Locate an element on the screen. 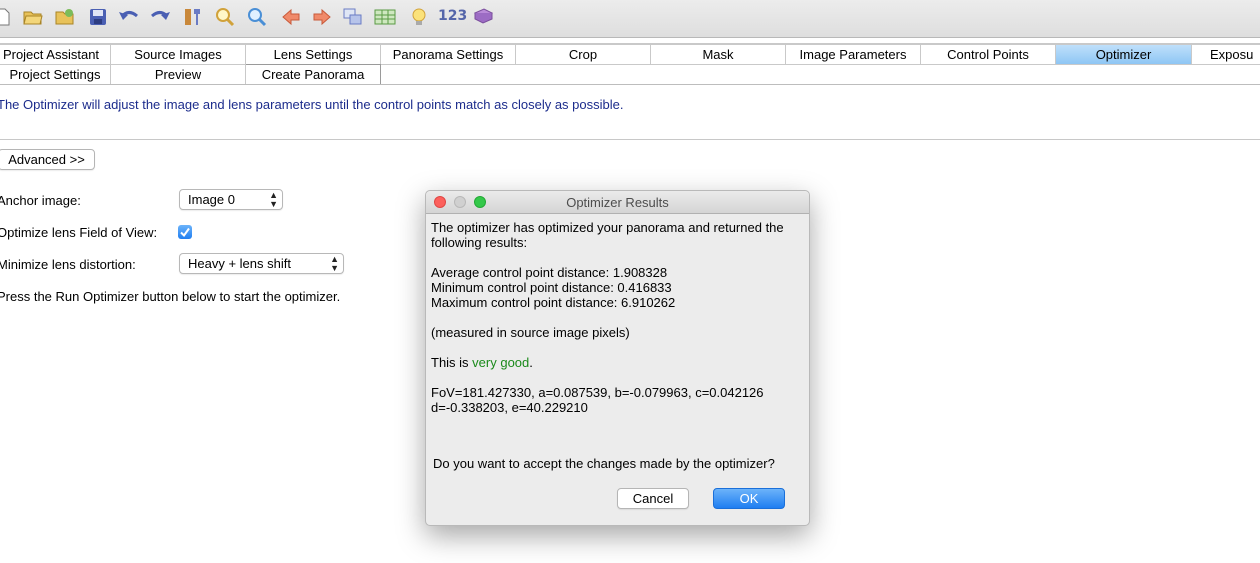  number-icon: 123 is located at coordinates (452, 16).